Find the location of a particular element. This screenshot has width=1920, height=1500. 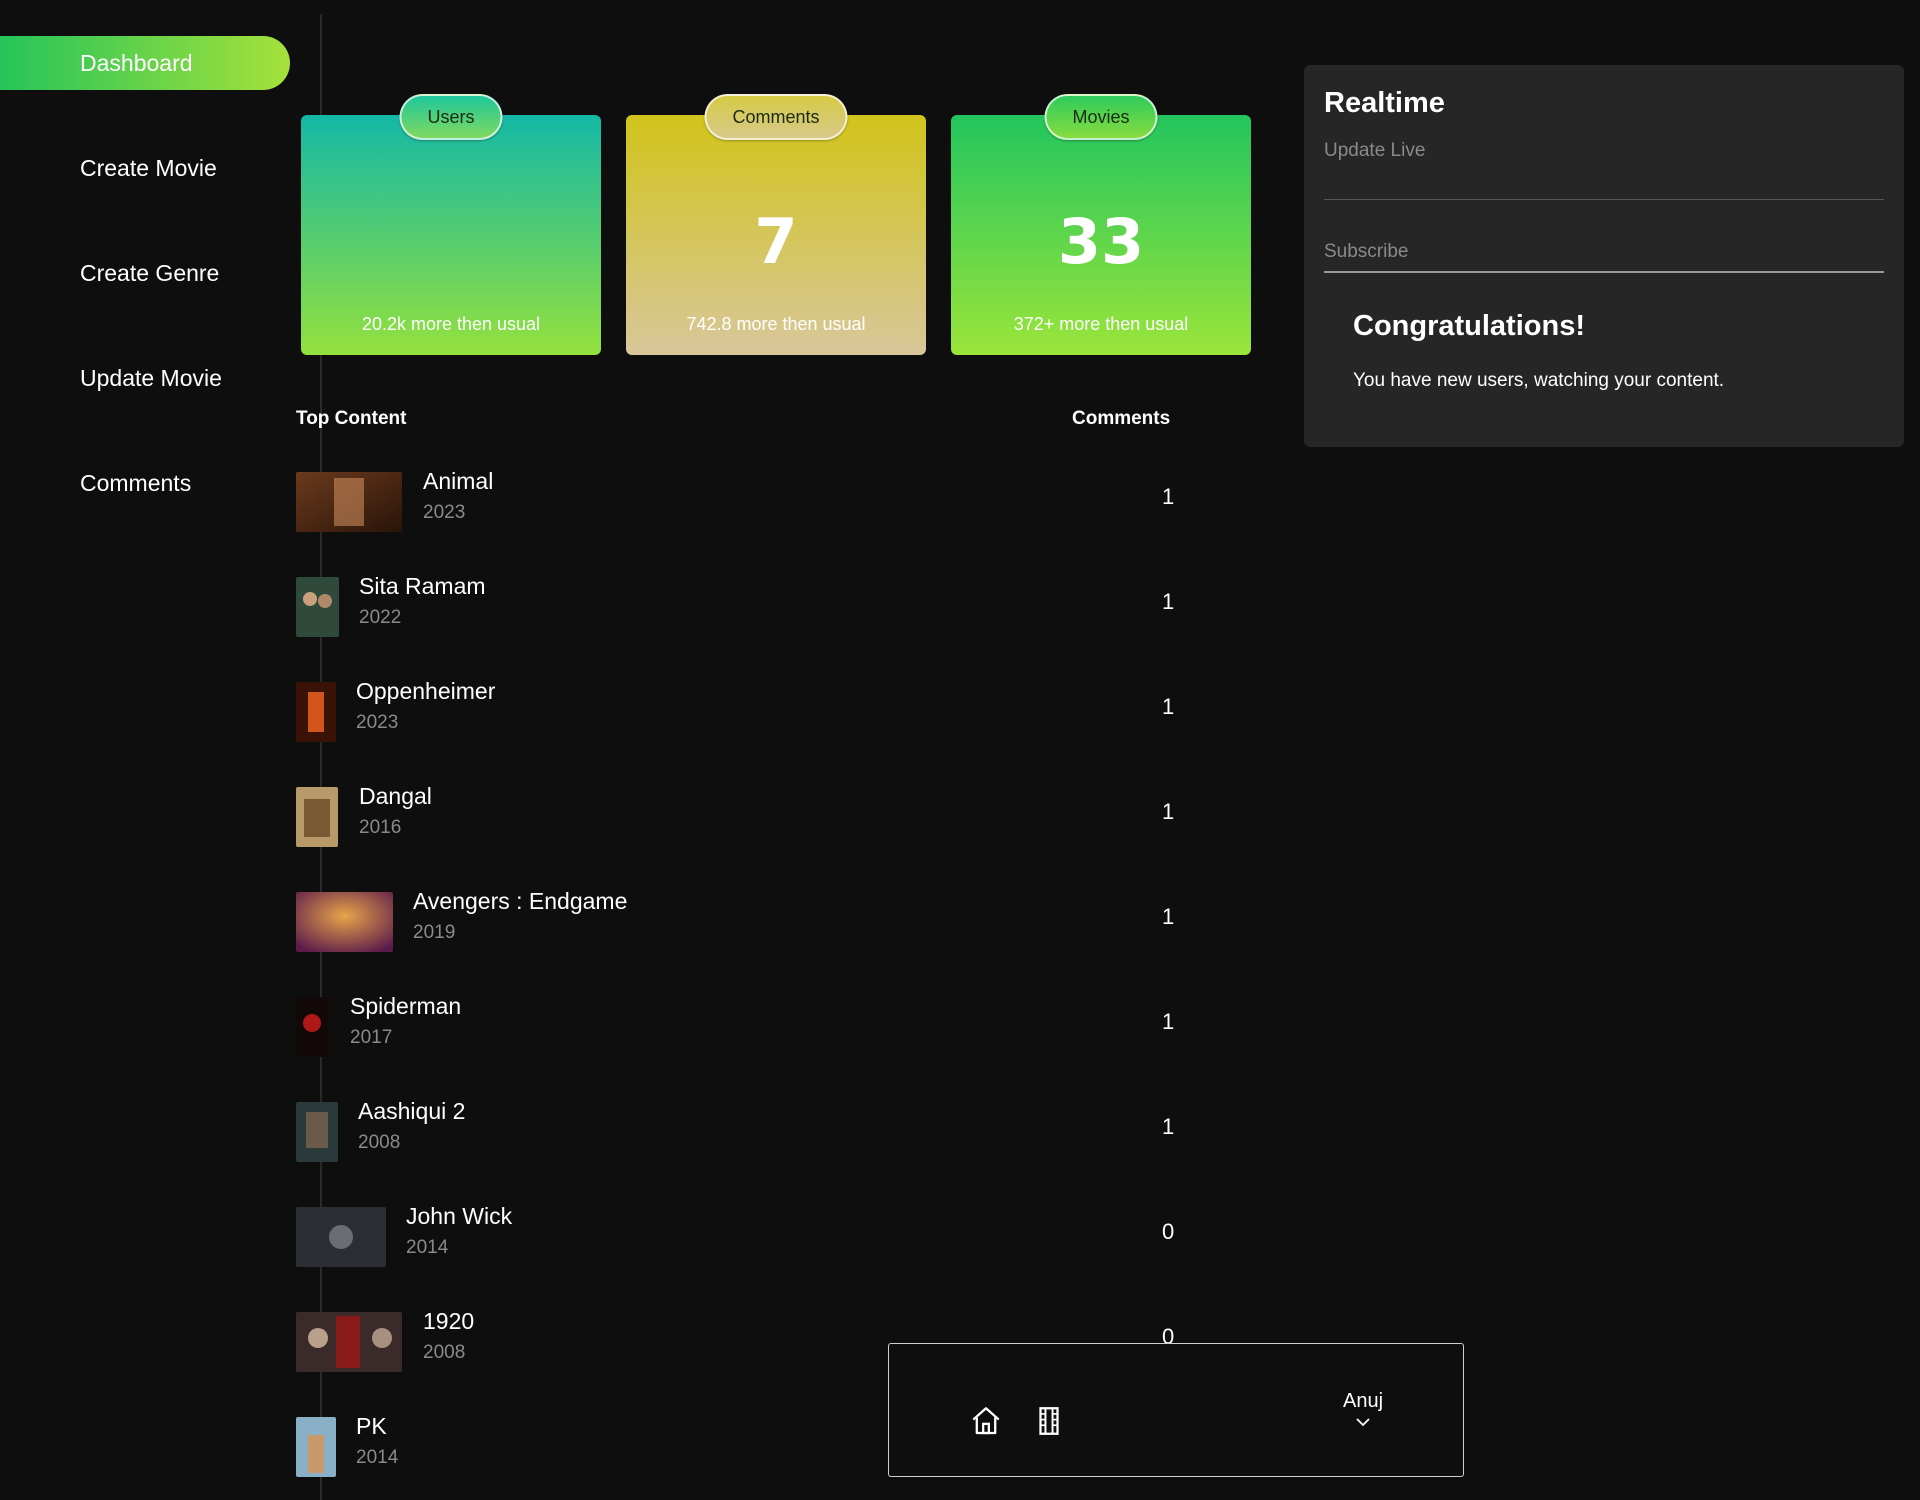

list-item: Sita Ramam 2022 1 is located at coordinates (746, 609).